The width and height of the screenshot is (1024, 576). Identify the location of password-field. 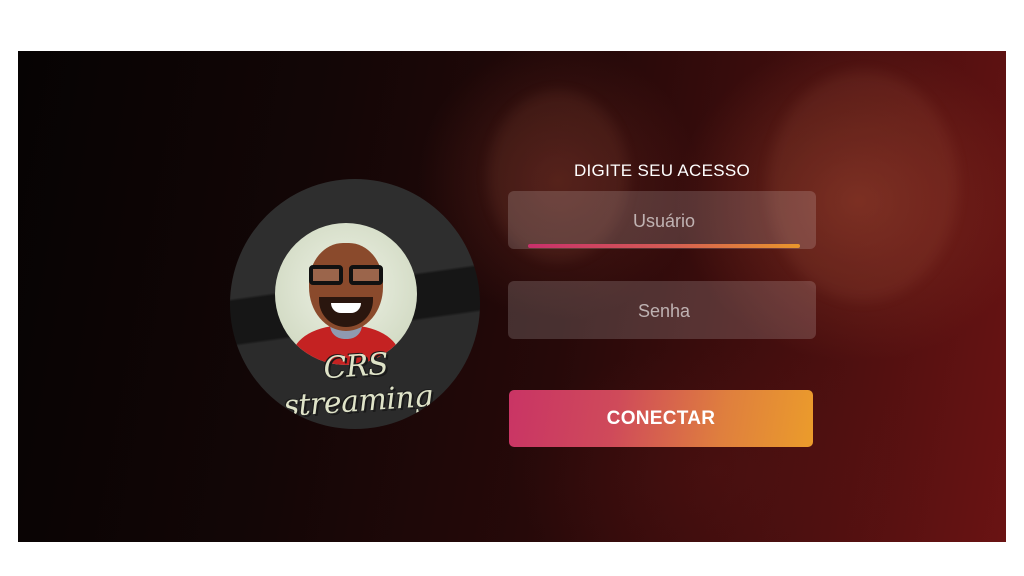
(664, 311).